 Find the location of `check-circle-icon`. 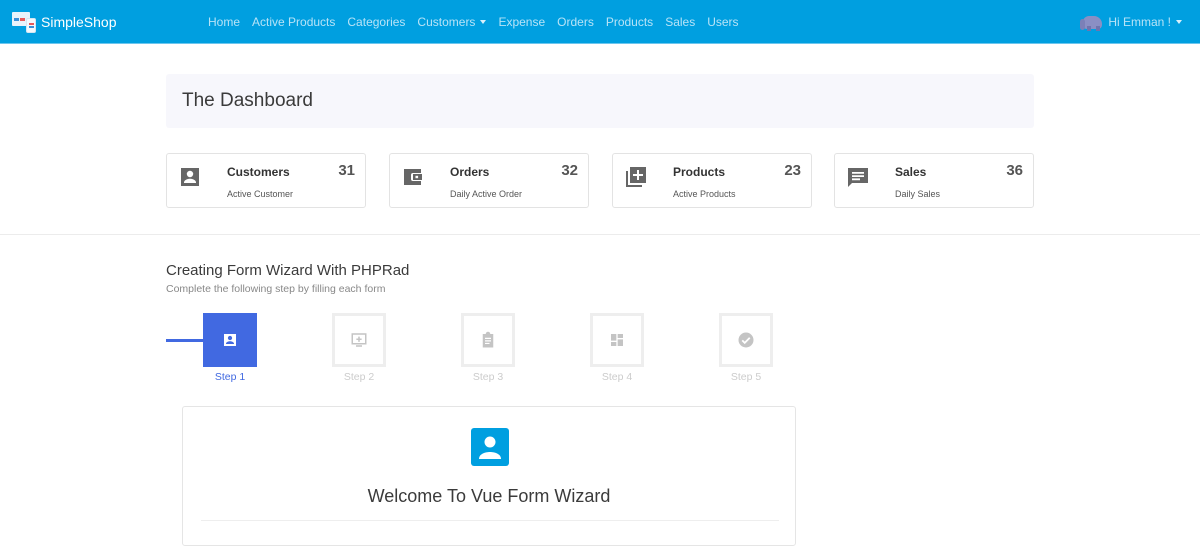

check-circle-icon is located at coordinates (746, 340).